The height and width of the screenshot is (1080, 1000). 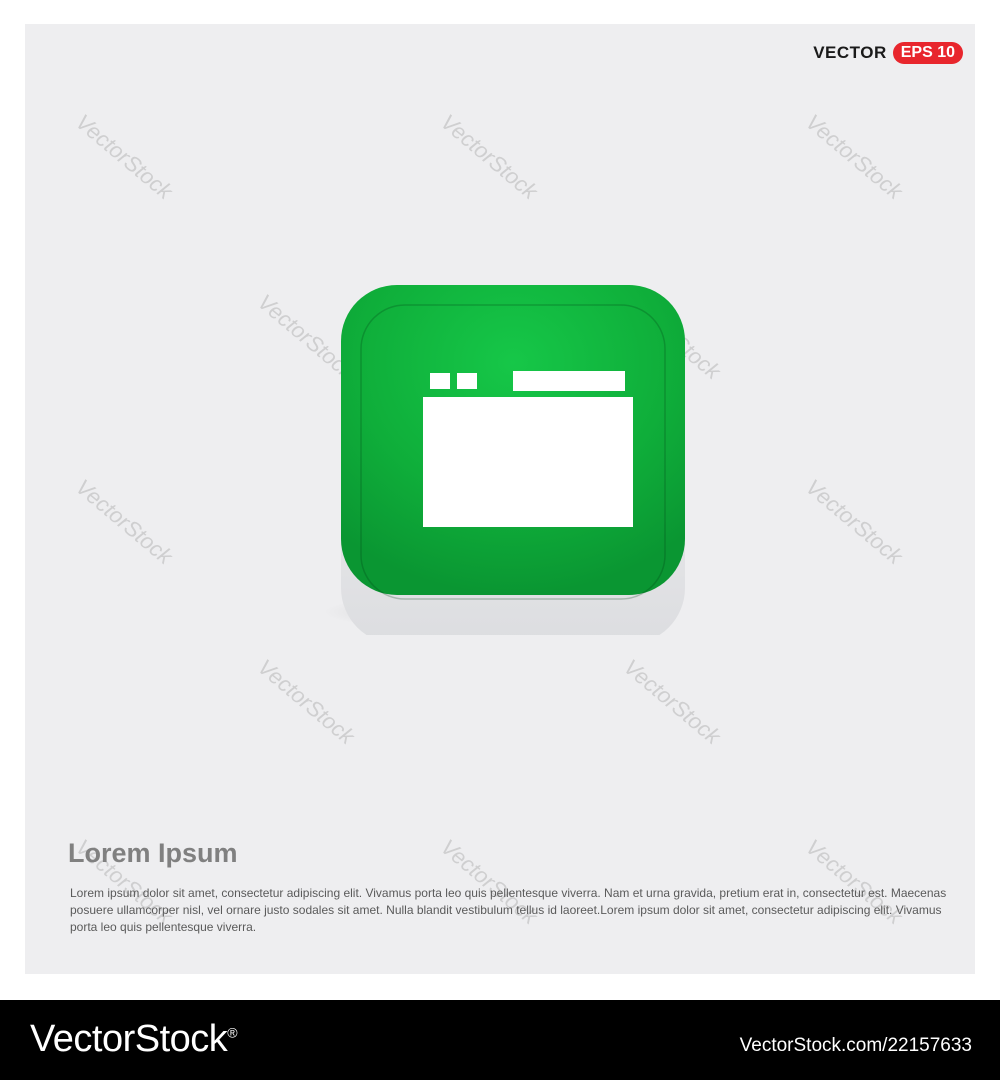 I want to click on app-button, so click(x=501, y=447).